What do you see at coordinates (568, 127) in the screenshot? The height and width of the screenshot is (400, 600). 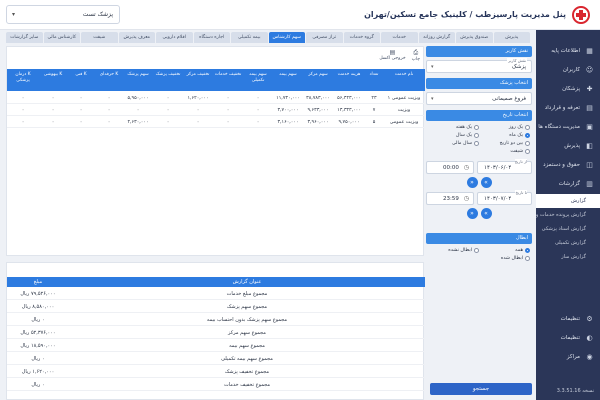 I see `sidebar-item-devices: ▣ مدیریت دستگاه ها` at bounding box center [568, 127].